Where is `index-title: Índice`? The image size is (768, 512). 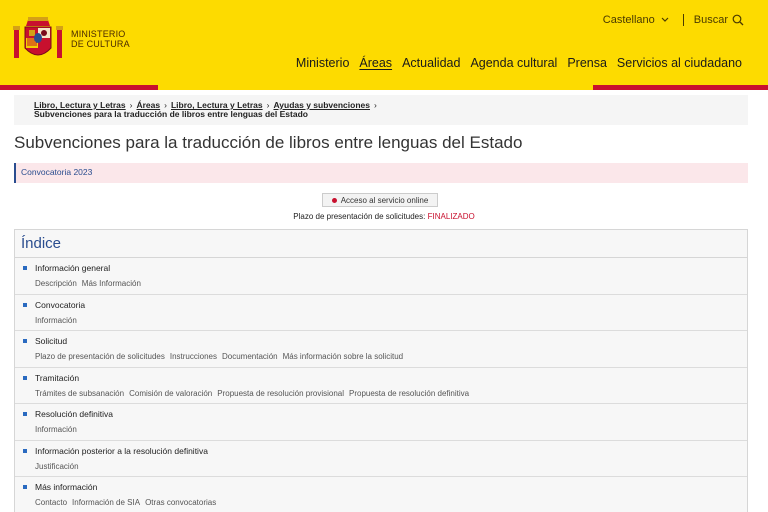 index-title: Índice is located at coordinates (381, 244).